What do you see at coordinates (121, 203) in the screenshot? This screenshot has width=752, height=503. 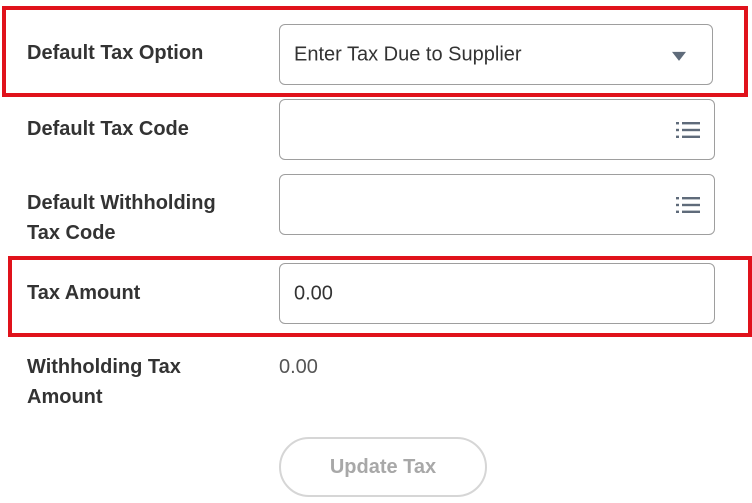 I see `default-withholding-tax-code-label-line1: Default Withholding` at bounding box center [121, 203].